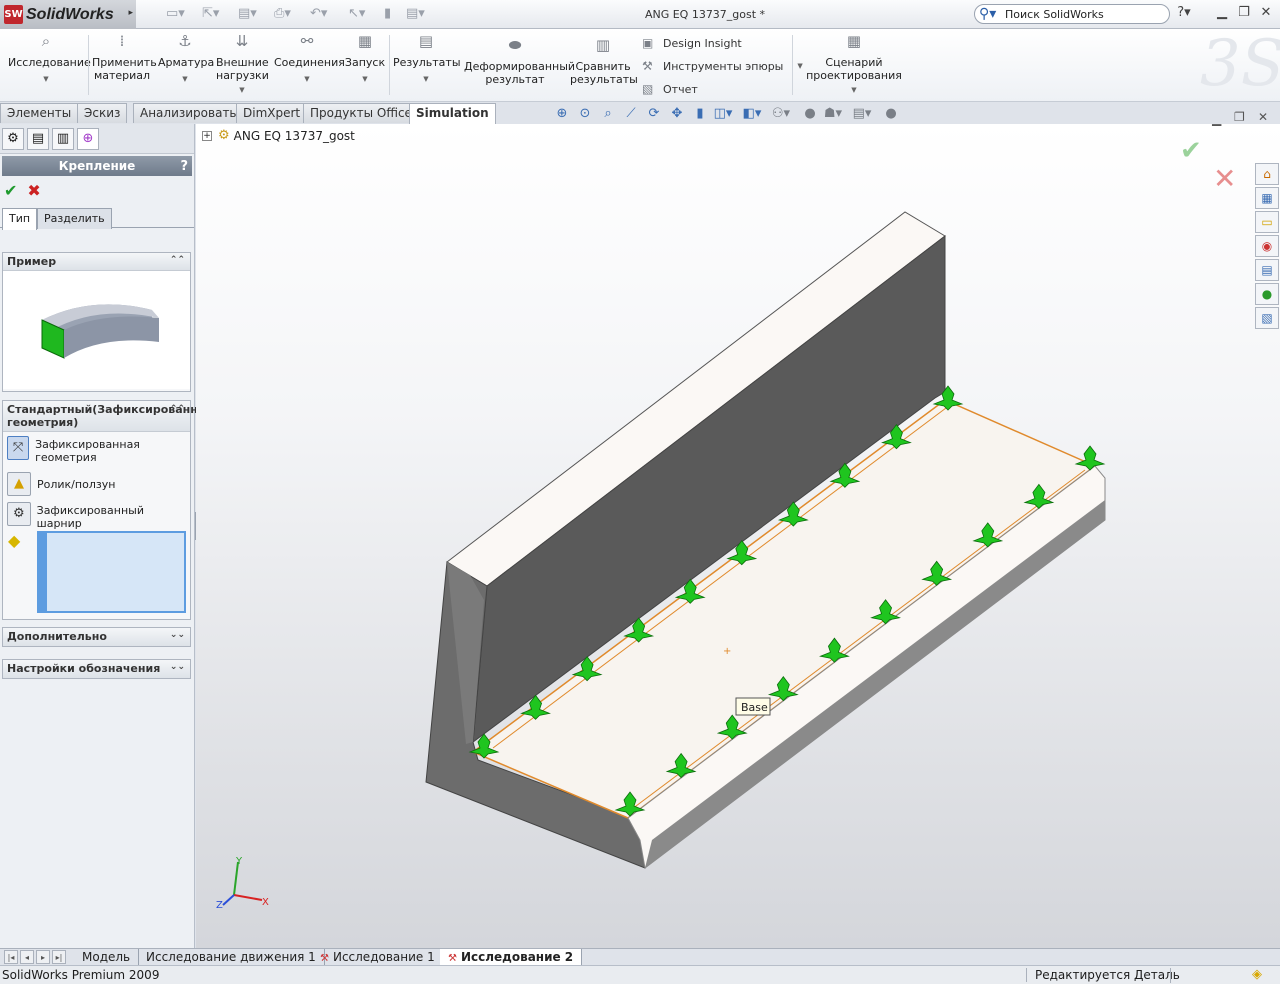 This screenshot has height=984, width=1280. Describe the element at coordinates (27, 957) in the screenshot. I see `prev-tab-icon: ◂` at that location.